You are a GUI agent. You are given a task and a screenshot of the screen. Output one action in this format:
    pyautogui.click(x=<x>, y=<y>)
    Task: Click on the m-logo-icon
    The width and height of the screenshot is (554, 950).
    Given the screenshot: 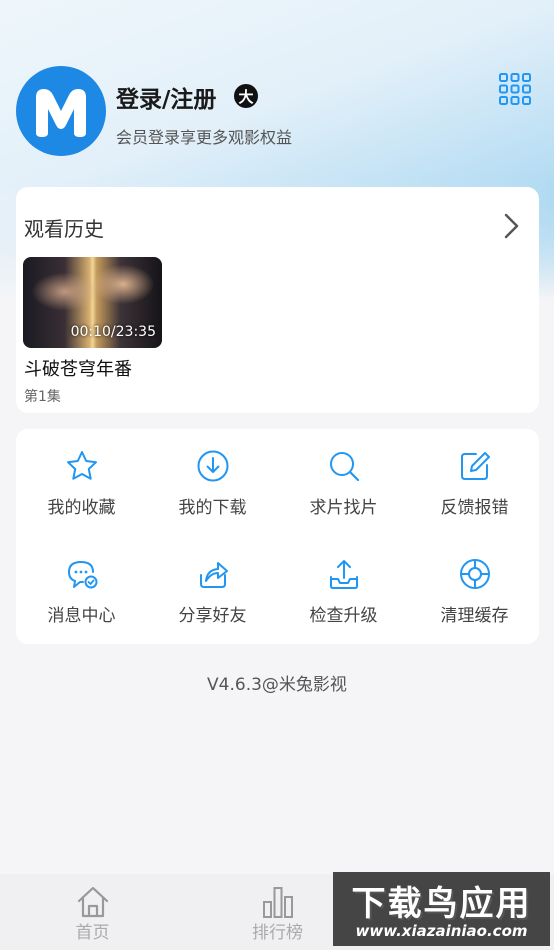 What is the action you would take?
    pyautogui.click(x=61, y=113)
    